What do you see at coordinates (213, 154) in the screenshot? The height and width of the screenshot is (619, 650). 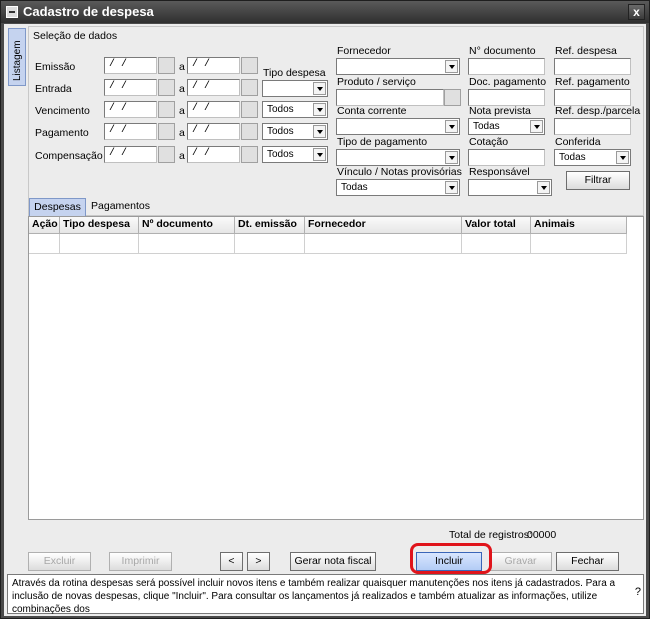 I see `compensacao-to-input: / /` at bounding box center [213, 154].